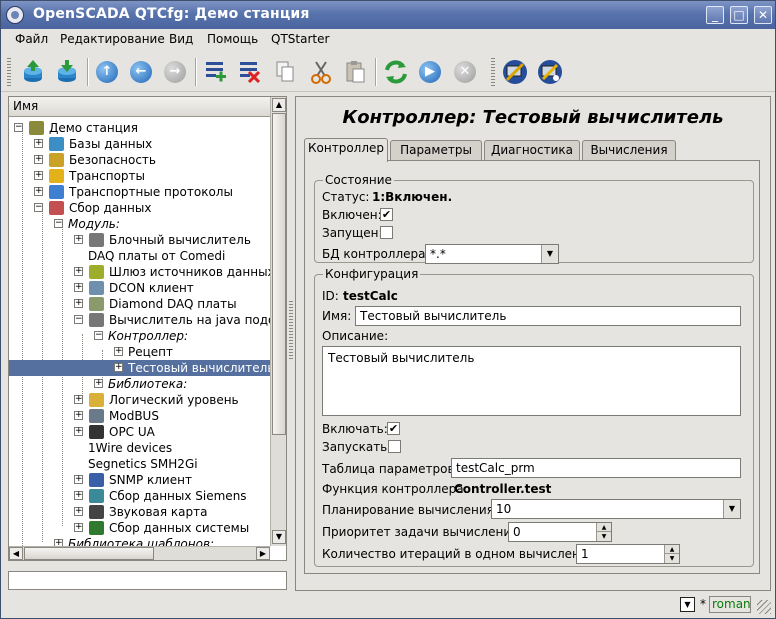 This screenshot has height=619, width=776. What do you see at coordinates (628, 554) in the screenshot?
I see `iterations-spinbox: 1 ▲ ▼` at bounding box center [628, 554].